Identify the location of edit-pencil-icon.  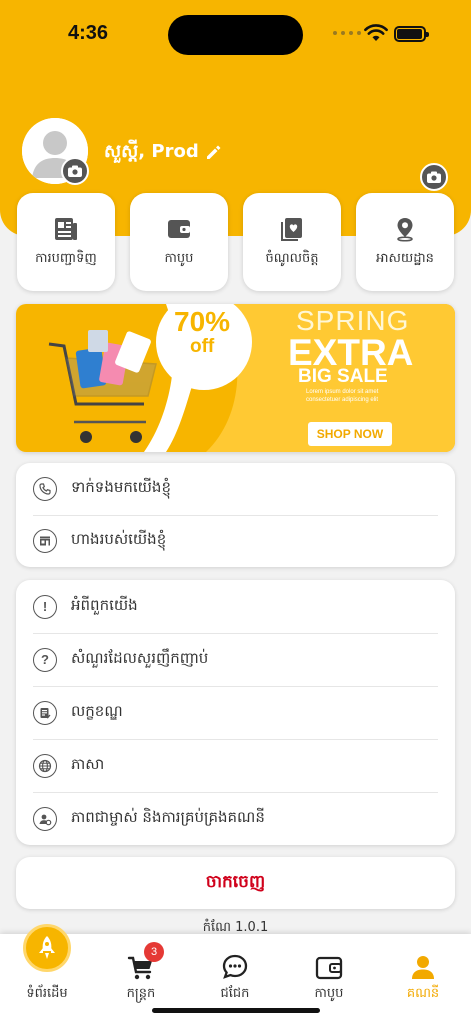
(213, 152).